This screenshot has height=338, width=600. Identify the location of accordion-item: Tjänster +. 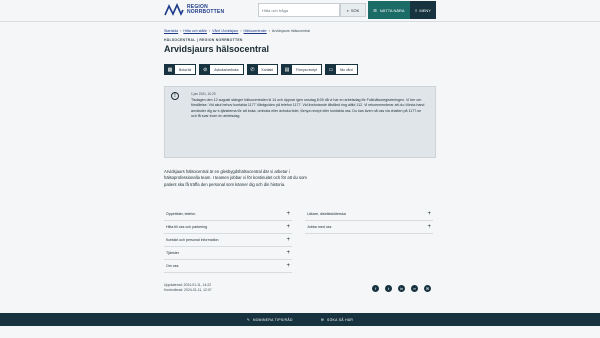
(228, 253).